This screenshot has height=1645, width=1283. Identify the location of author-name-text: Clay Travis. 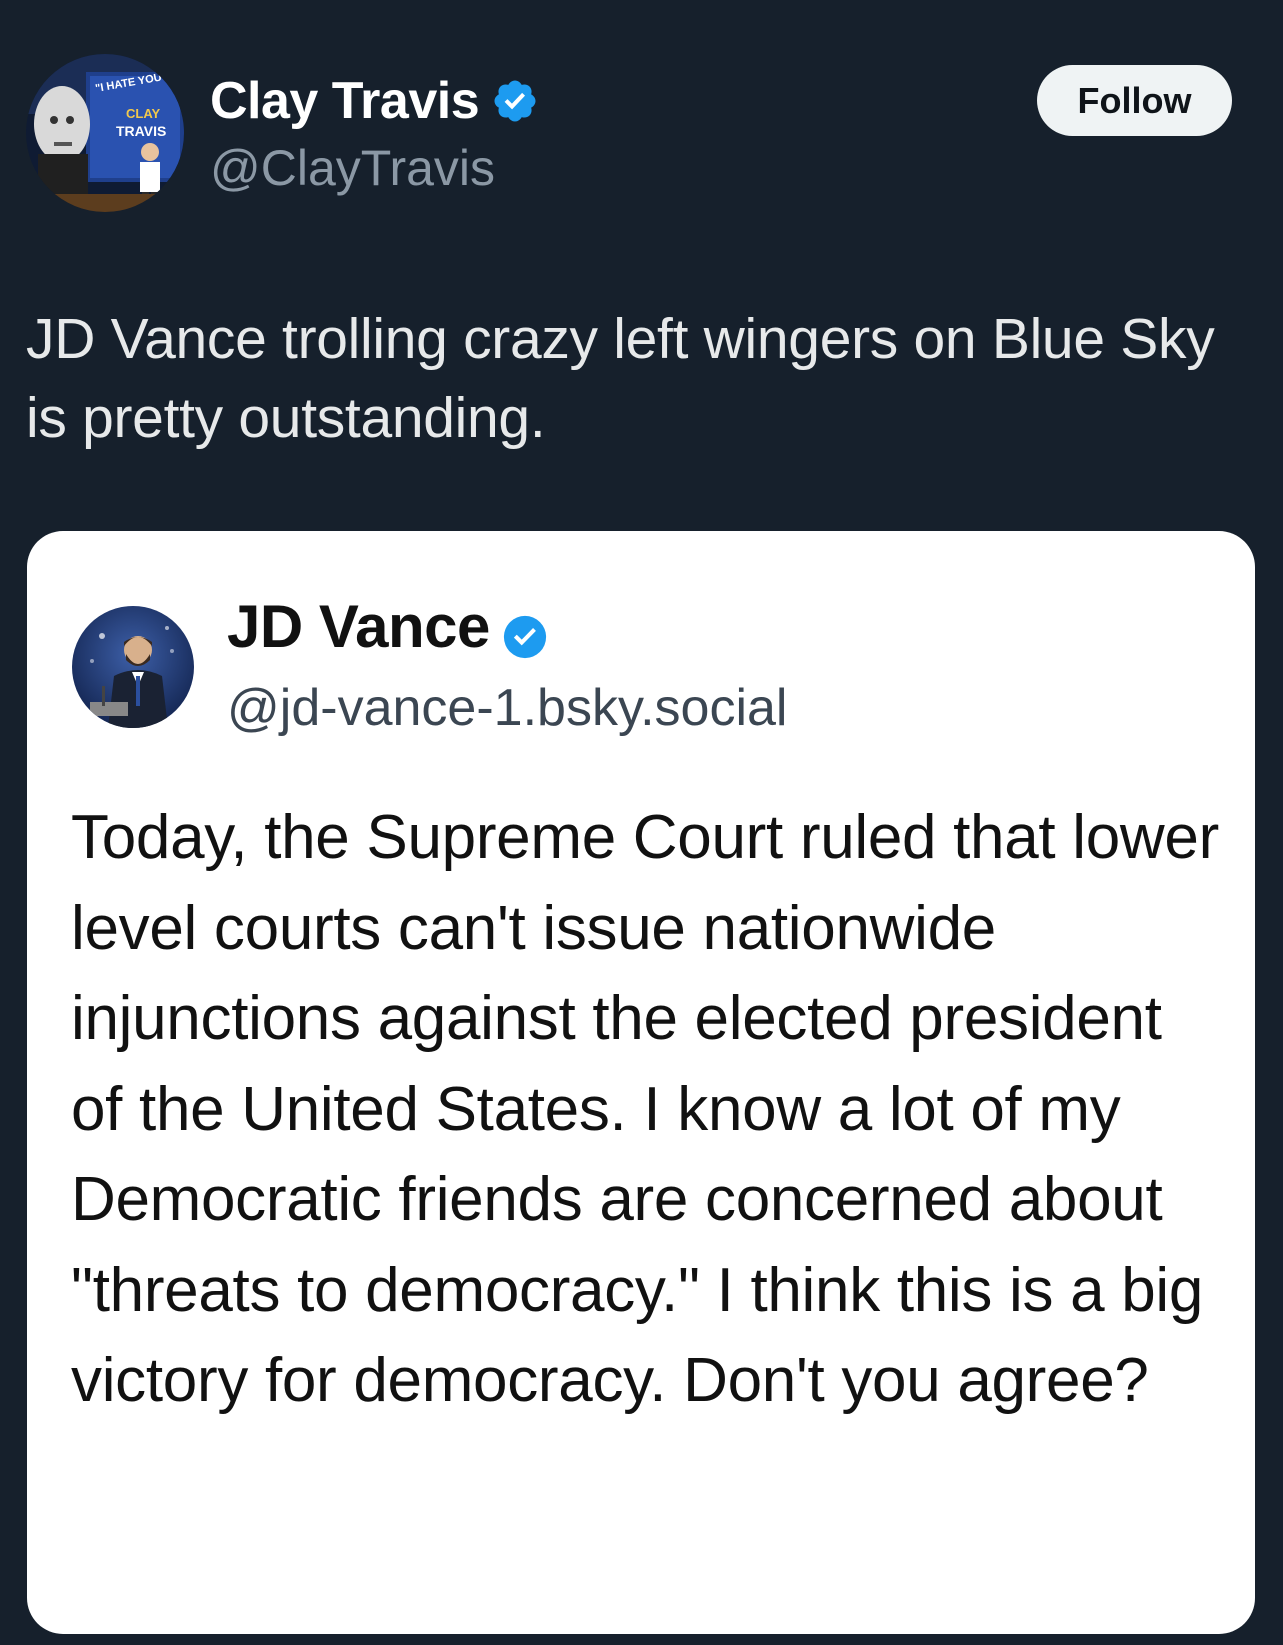
(345, 101).